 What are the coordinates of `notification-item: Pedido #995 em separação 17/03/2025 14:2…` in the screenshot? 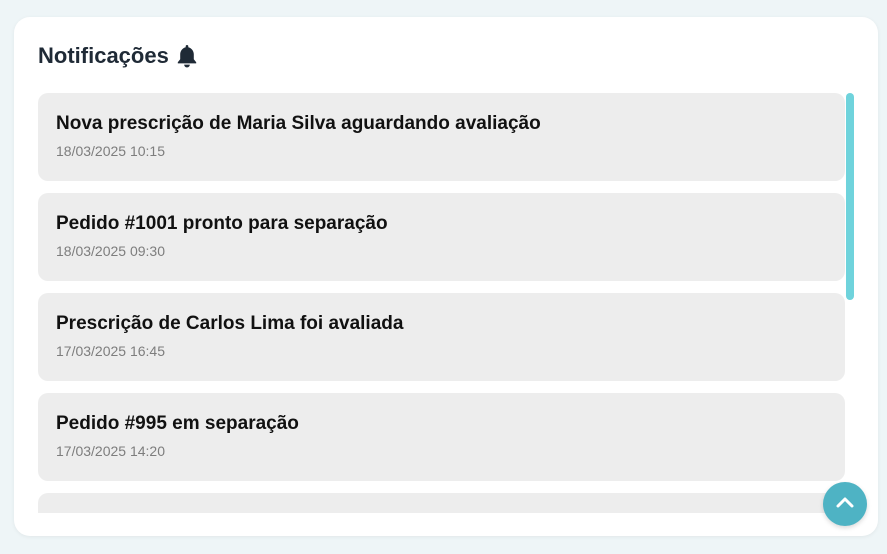 It's located at (441, 437).